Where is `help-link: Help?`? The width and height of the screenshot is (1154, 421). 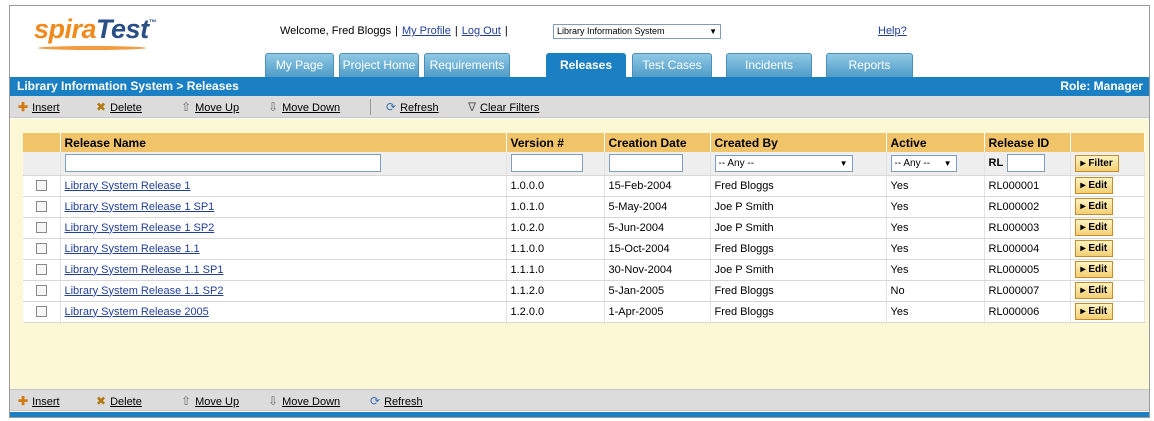
help-link: Help? is located at coordinates (892, 31).